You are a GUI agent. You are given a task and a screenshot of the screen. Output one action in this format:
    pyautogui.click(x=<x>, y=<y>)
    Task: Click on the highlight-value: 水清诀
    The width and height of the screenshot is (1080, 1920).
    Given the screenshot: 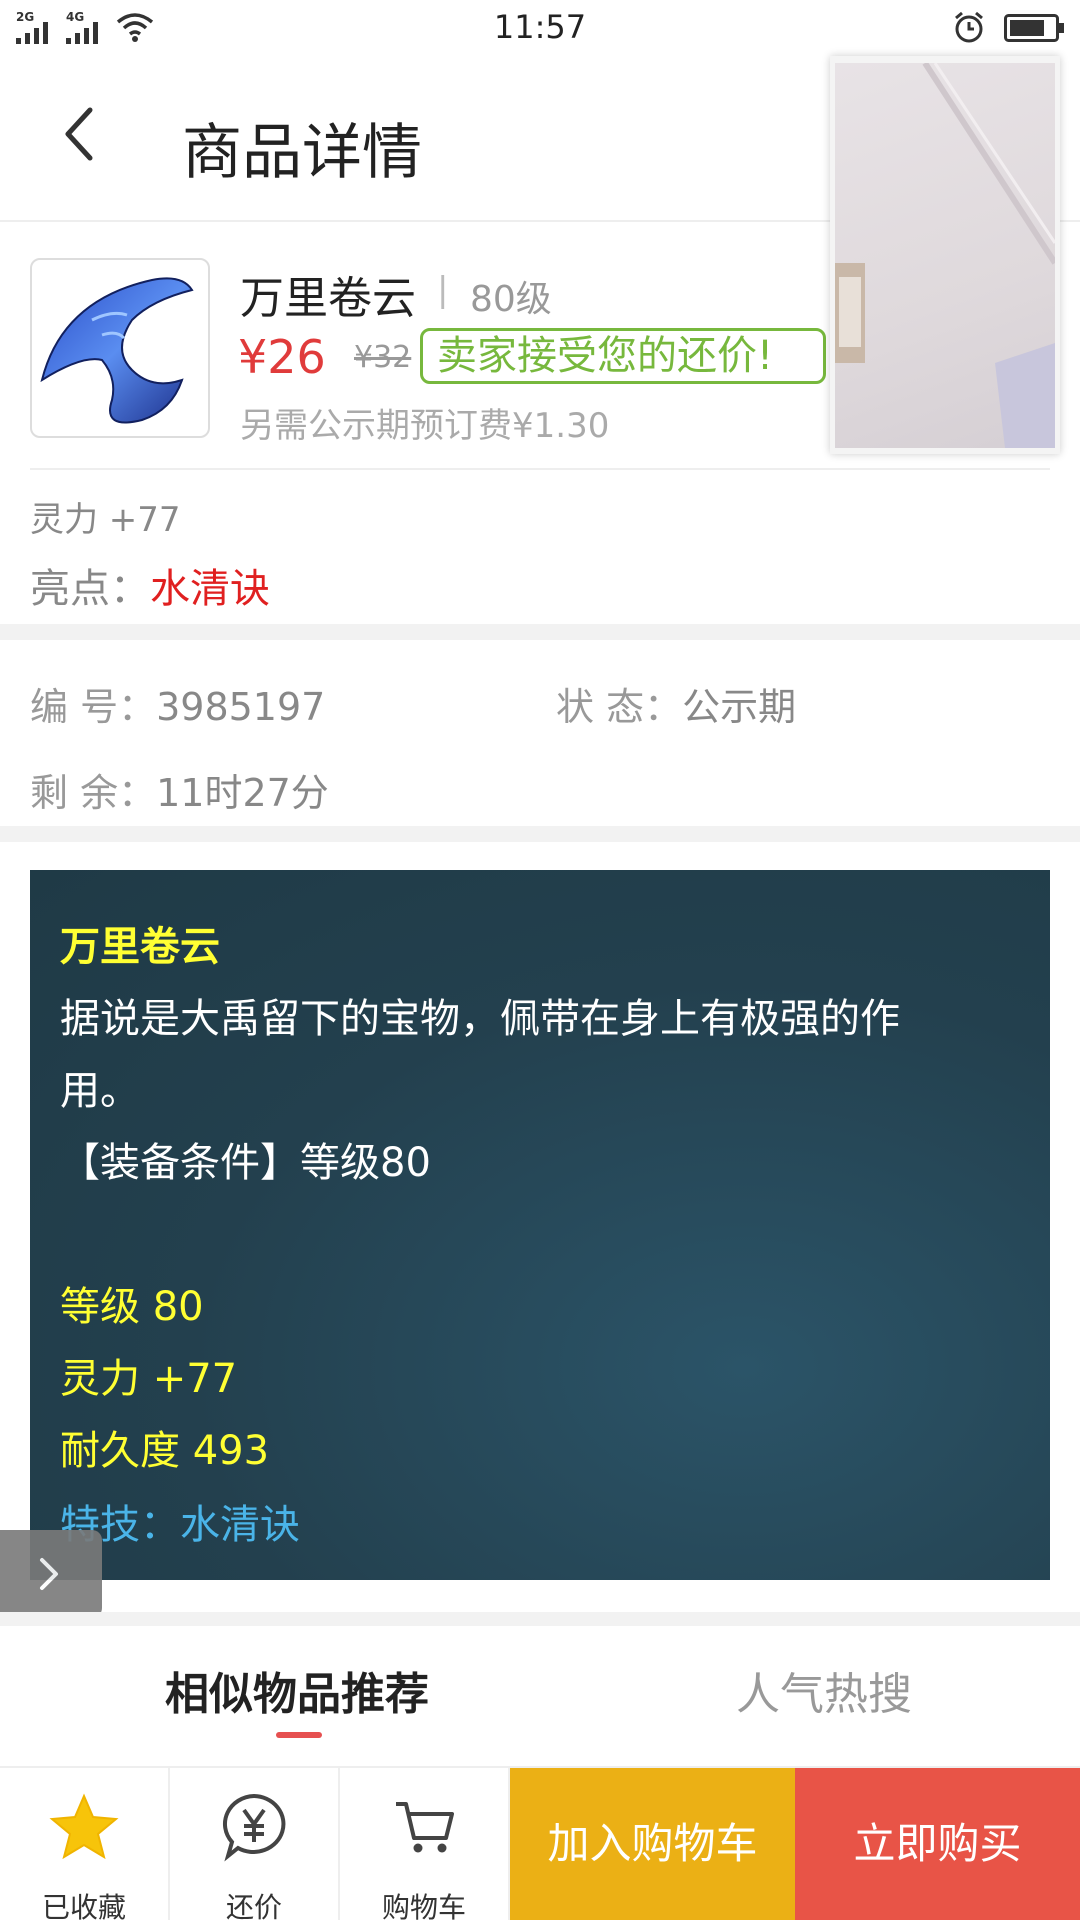 What is the action you would take?
    pyautogui.click(x=210, y=589)
    